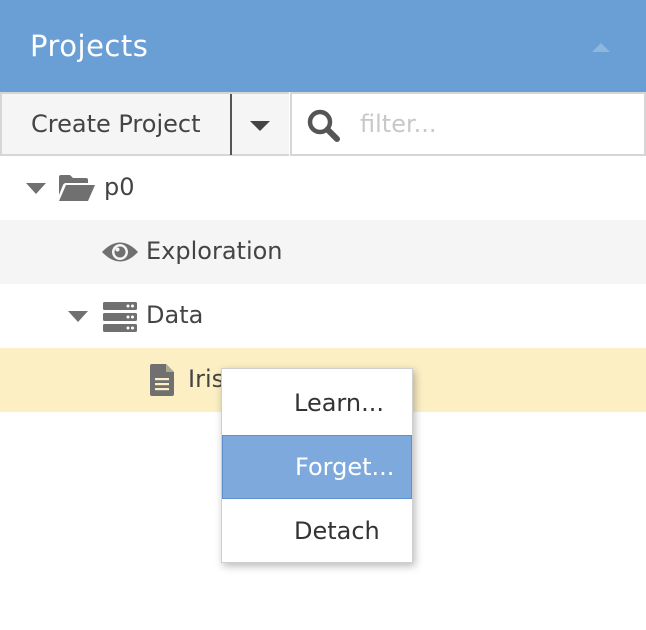 The image size is (646, 630). What do you see at coordinates (77, 188) in the screenshot?
I see `folder-open-icon` at bounding box center [77, 188].